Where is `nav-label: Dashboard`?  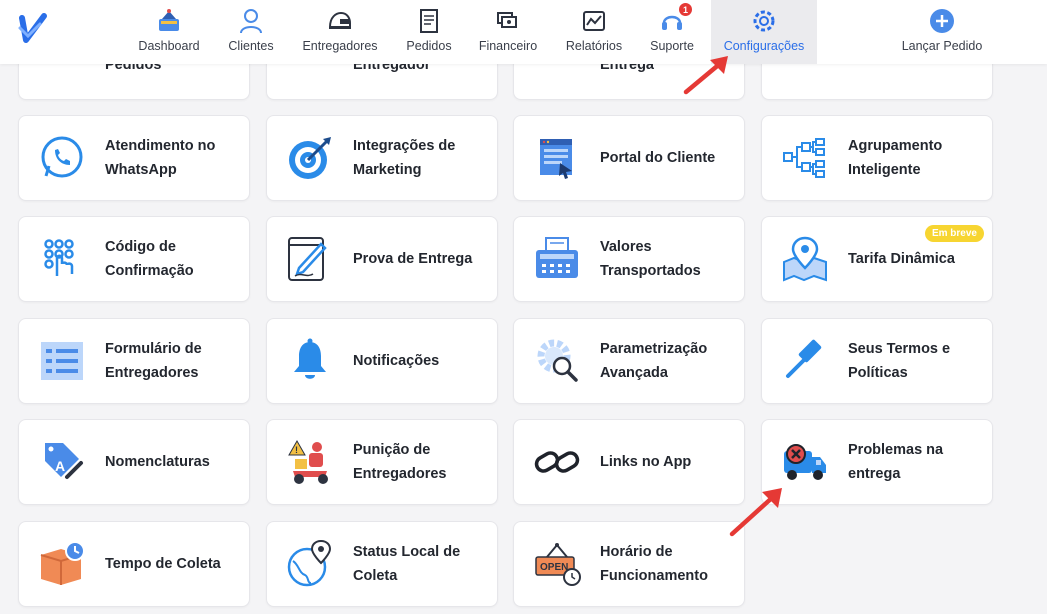
nav-label: Dashboard is located at coordinates (169, 46).